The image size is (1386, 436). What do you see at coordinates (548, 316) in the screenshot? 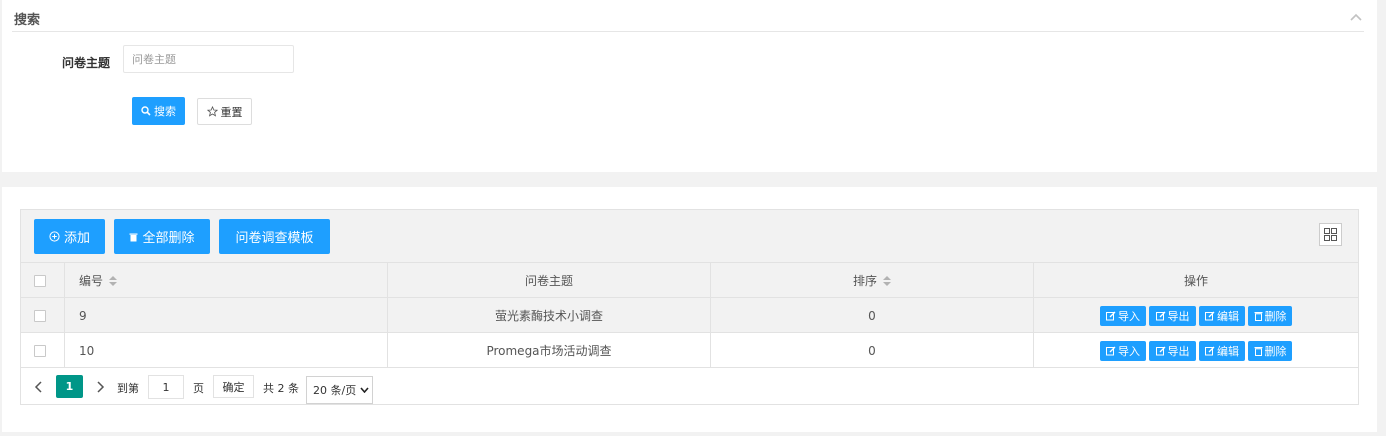
I see `cell-topic: 萤光素酶技术小调查` at bounding box center [548, 316].